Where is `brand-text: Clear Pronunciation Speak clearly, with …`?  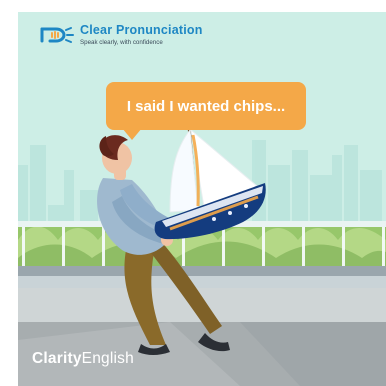
brand-text: Clear Pronunciation Speak clearly, with … is located at coordinates (141, 35).